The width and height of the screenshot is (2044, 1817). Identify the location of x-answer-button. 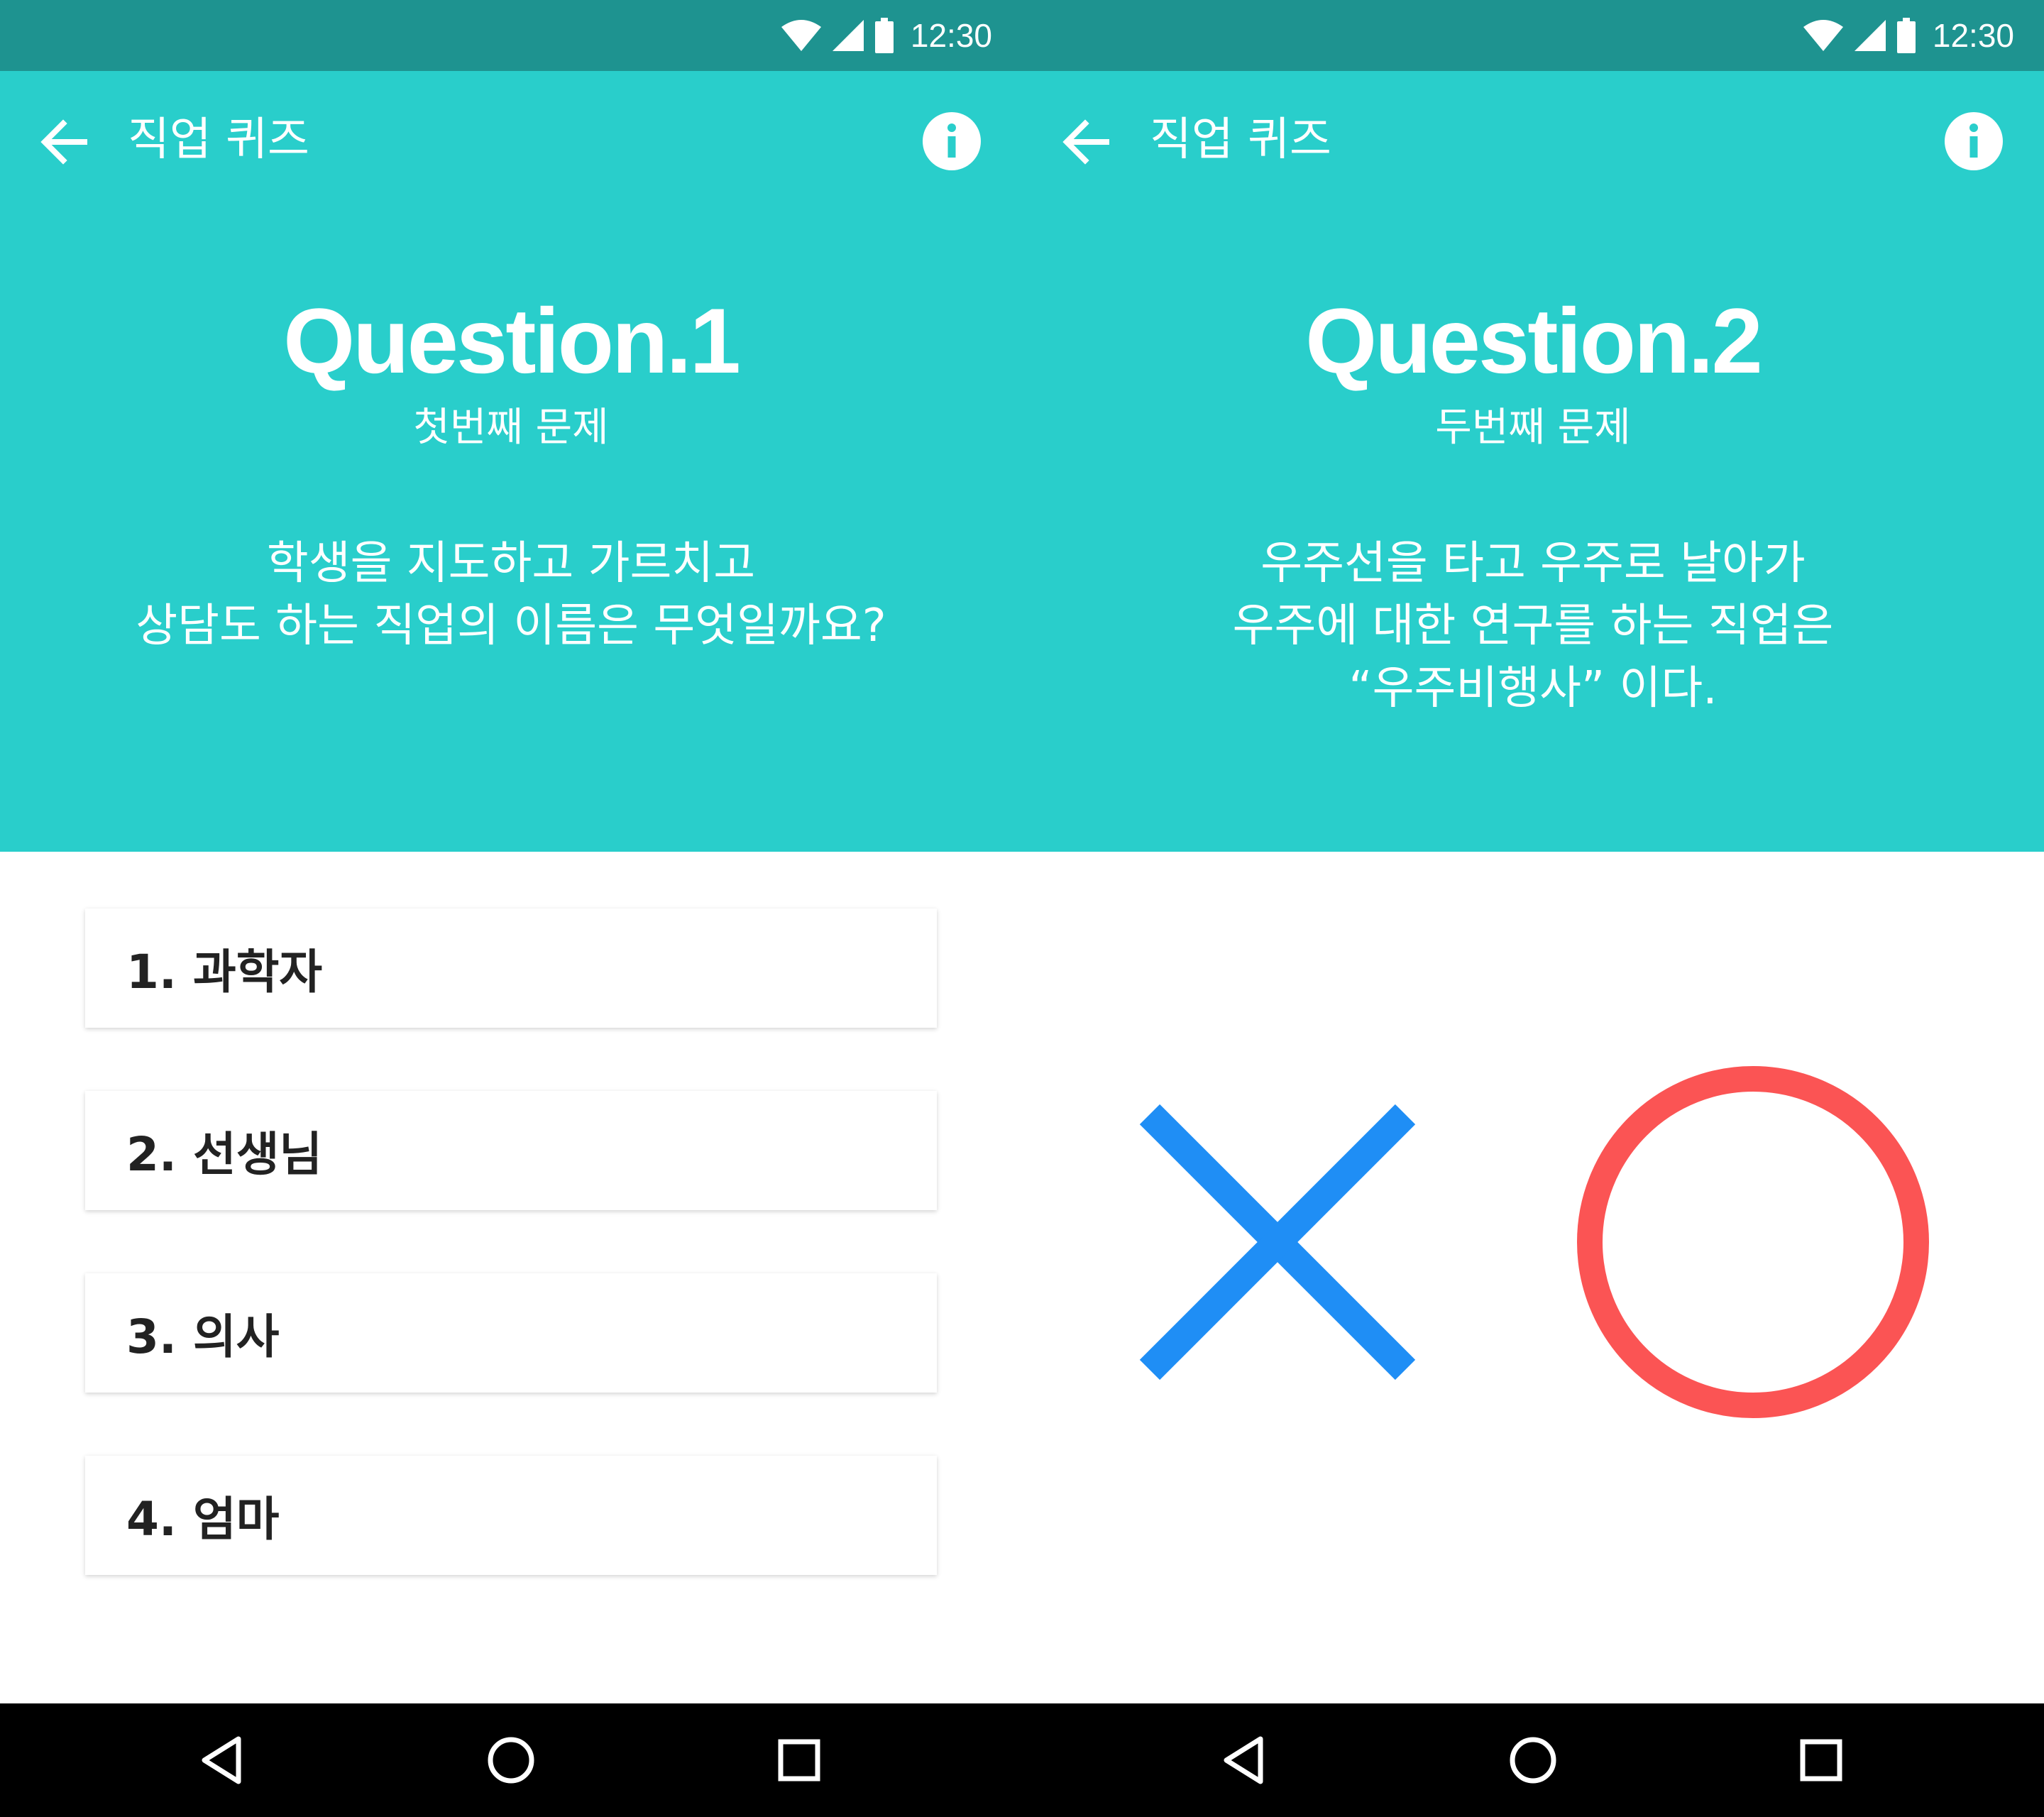
(1277, 1242).